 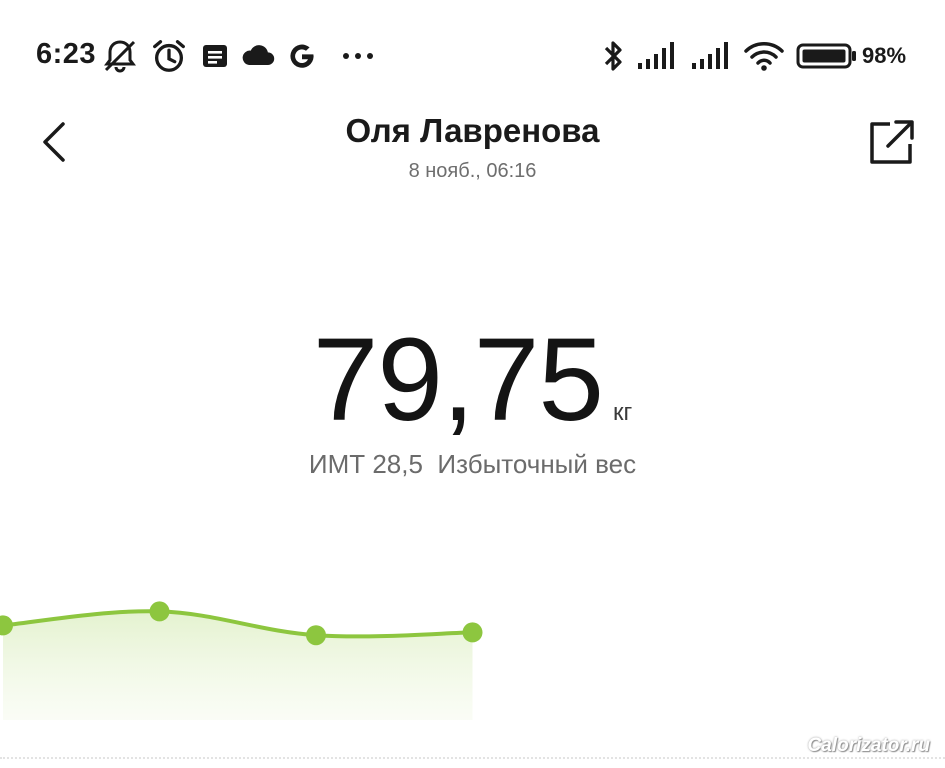 What do you see at coordinates (258, 55) in the screenshot?
I see `cloud-icon` at bounding box center [258, 55].